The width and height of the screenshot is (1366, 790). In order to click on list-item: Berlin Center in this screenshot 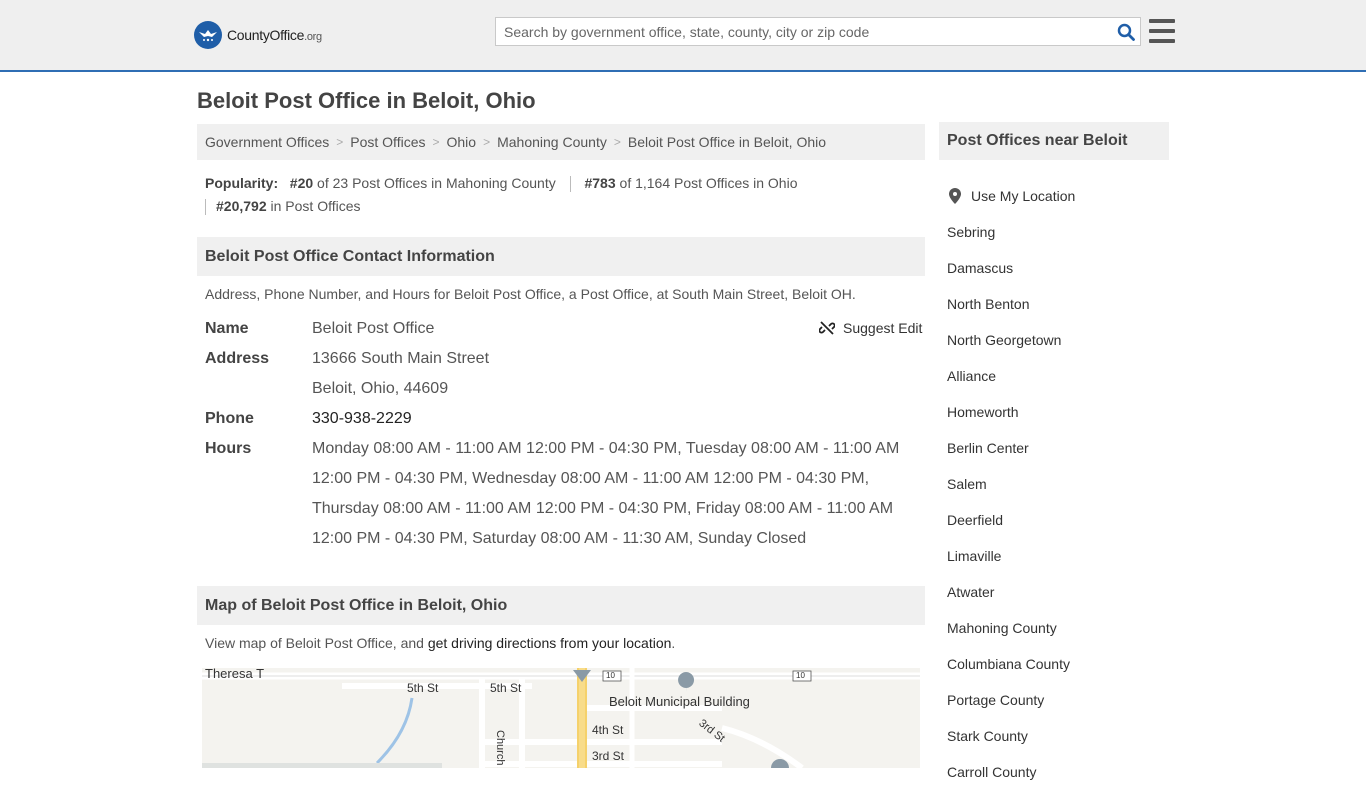, I will do `click(1057, 448)`.